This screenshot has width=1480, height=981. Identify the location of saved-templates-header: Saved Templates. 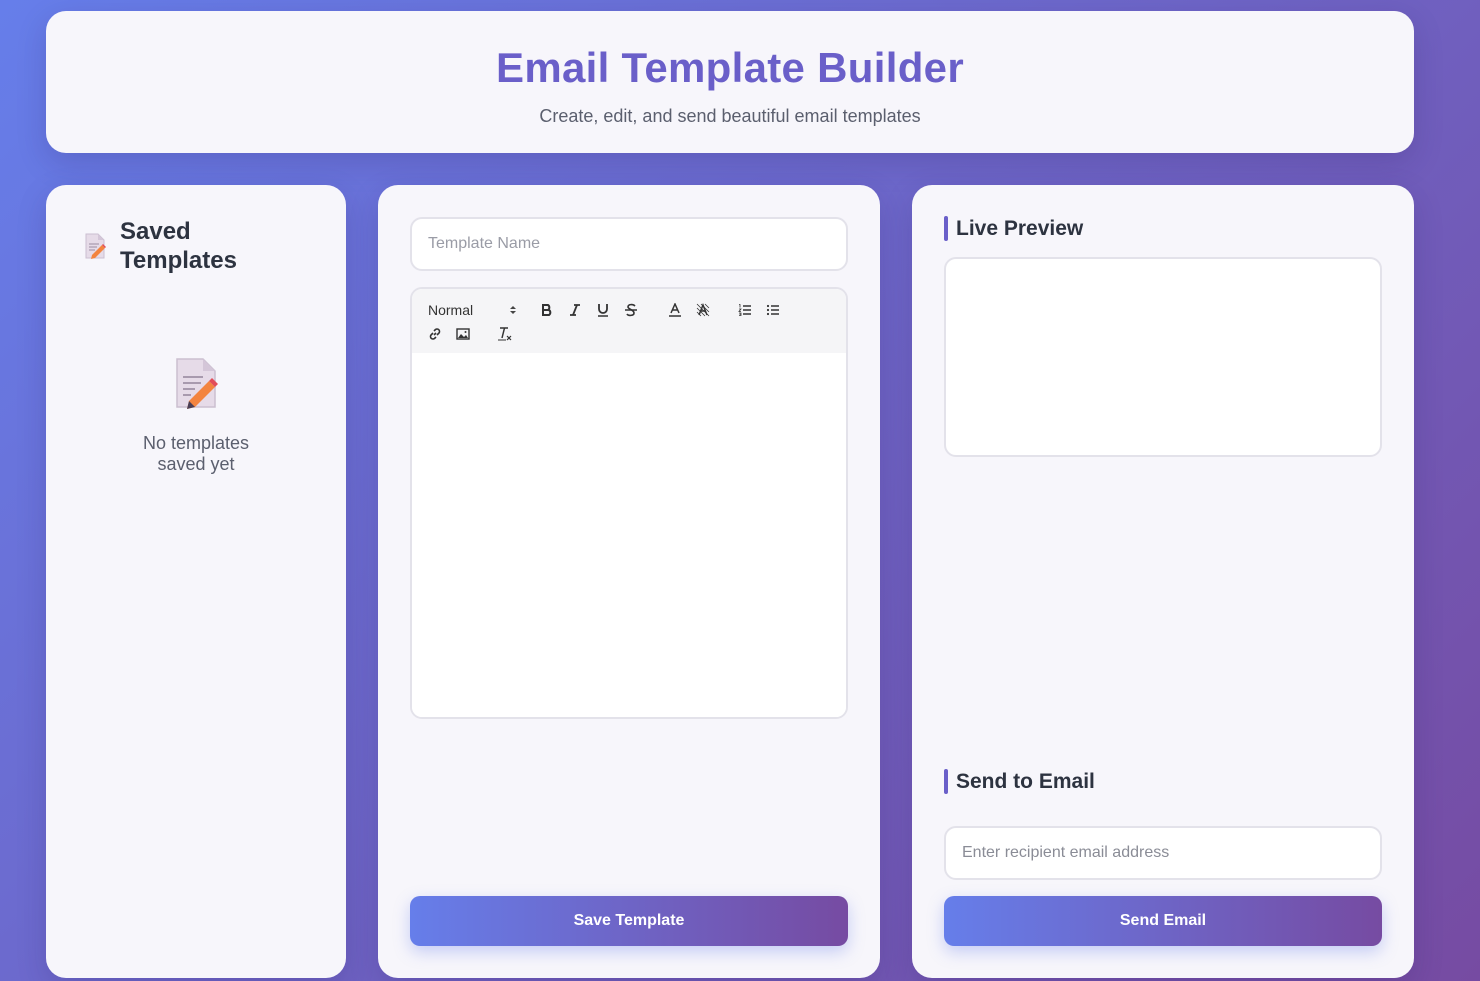
(172, 246).